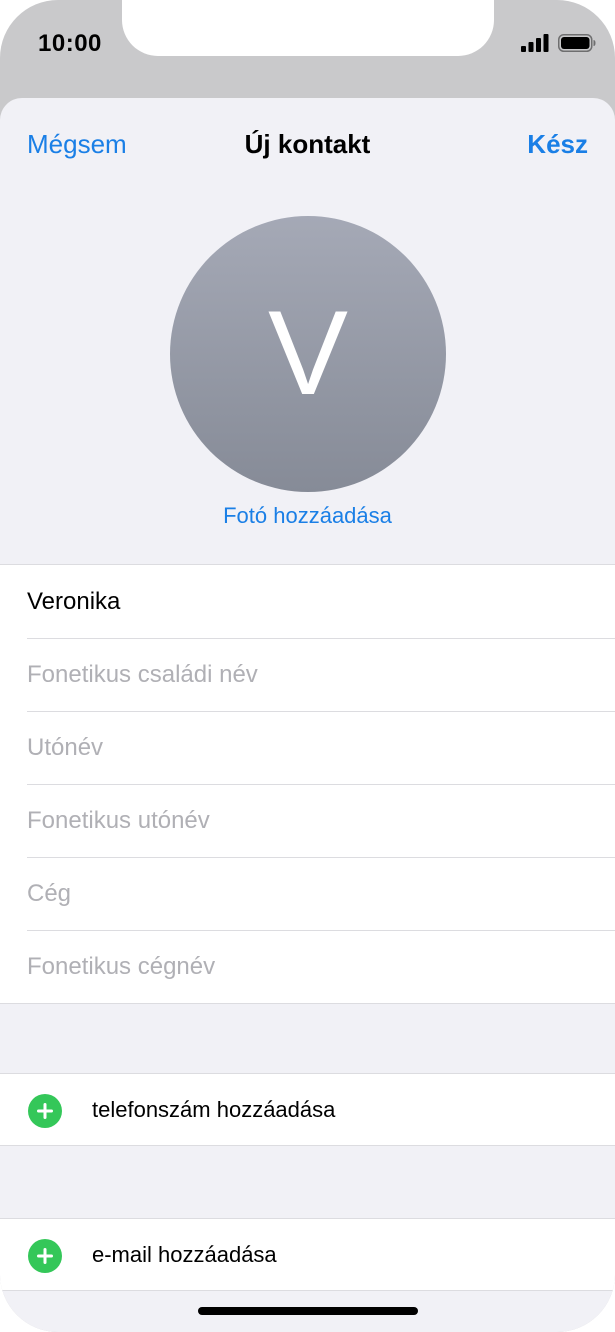 The height and width of the screenshot is (1332, 615). I want to click on add-phone-group: telefonszám hozzáadása, so click(307, 1109).